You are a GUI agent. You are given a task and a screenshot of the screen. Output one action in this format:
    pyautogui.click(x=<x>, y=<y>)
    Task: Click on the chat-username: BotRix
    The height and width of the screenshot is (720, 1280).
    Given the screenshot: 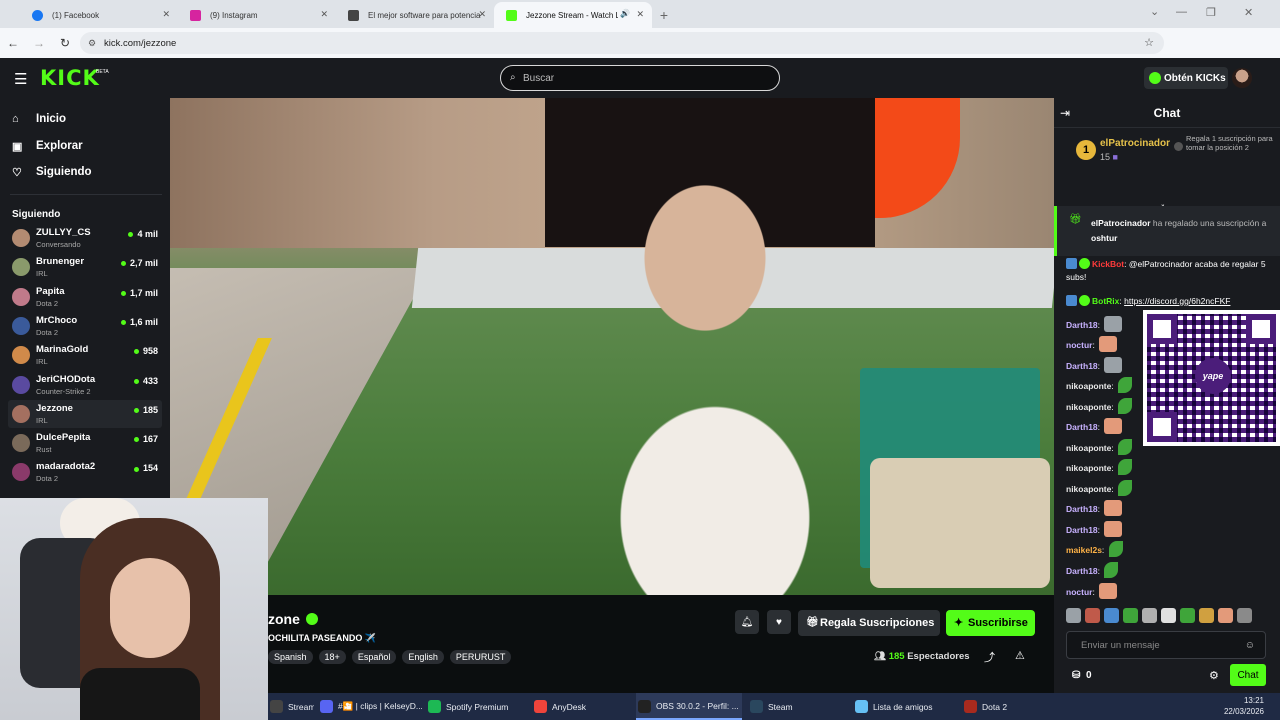 What is the action you would take?
    pyautogui.click(x=1105, y=301)
    